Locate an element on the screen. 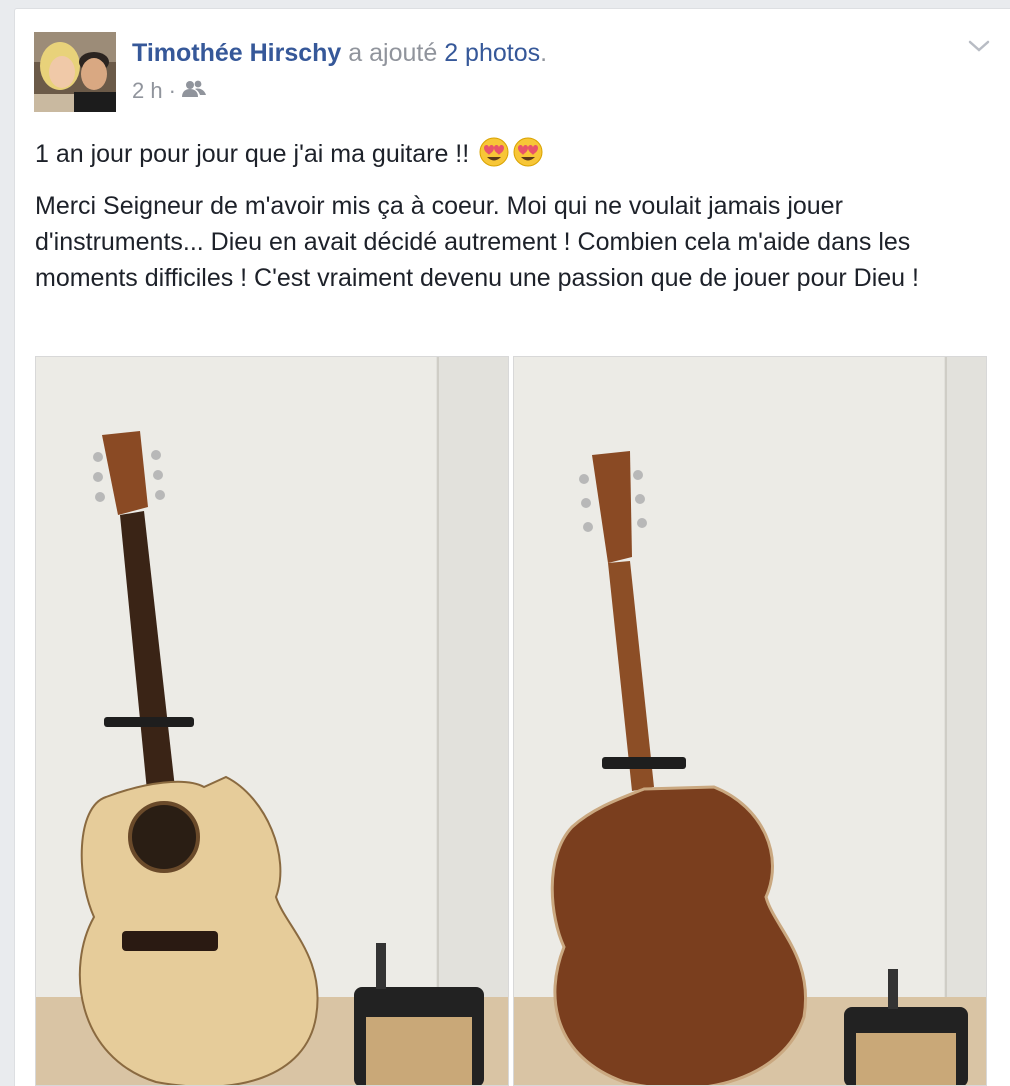 This screenshot has height=1086, width=1010. author-avatar is located at coordinates (75, 72).